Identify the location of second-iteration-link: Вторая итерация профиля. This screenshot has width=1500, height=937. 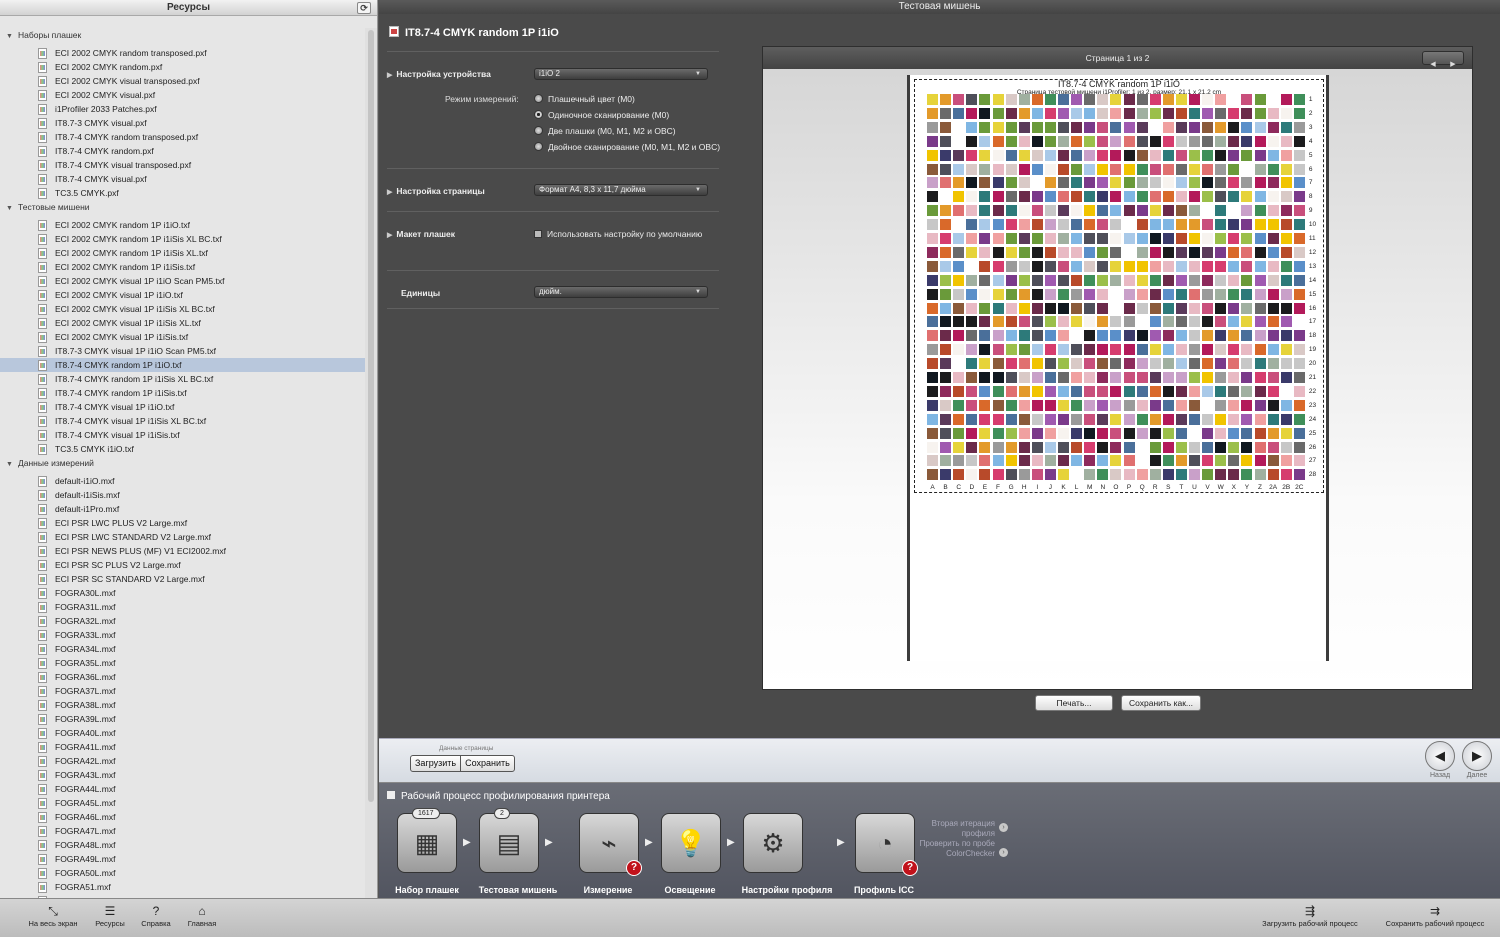
(954, 829).